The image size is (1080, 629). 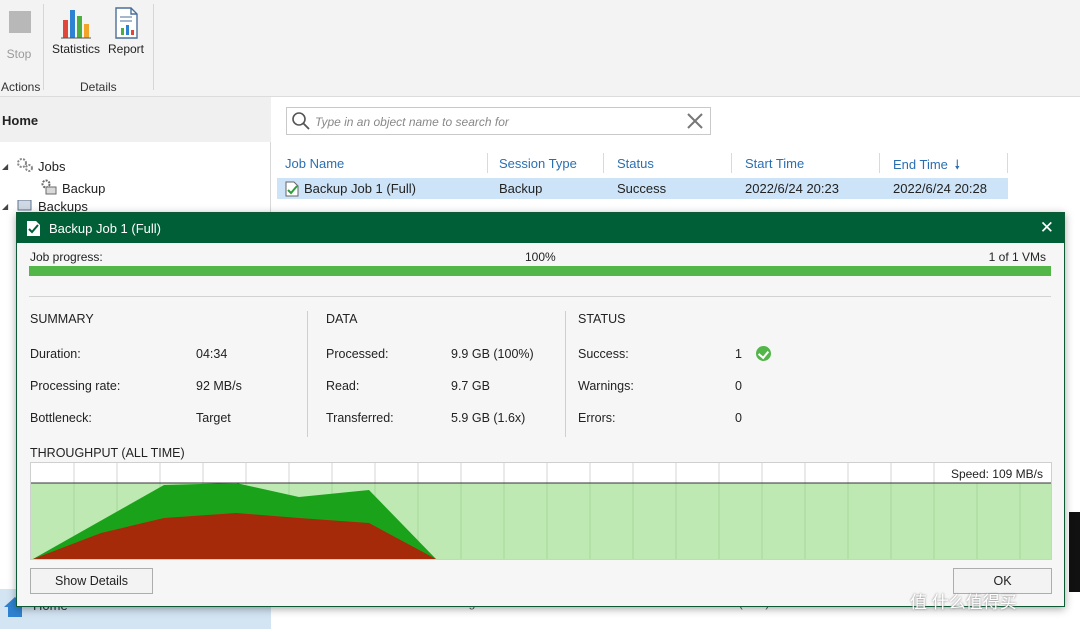 What do you see at coordinates (20, 27) in the screenshot?
I see `stop-icon` at bounding box center [20, 27].